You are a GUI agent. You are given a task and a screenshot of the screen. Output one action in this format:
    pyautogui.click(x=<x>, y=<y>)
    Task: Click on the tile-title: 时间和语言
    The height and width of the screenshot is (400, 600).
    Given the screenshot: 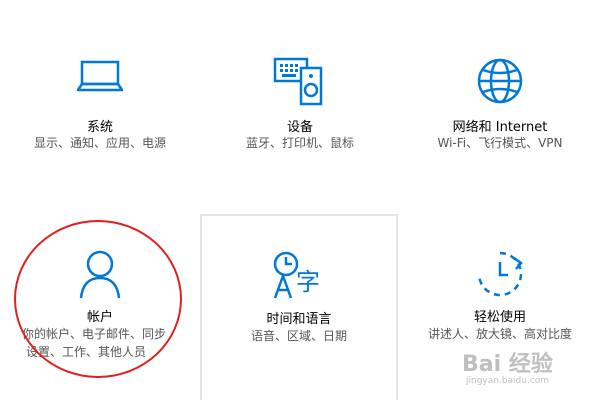 What is the action you would take?
    pyautogui.click(x=299, y=319)
    